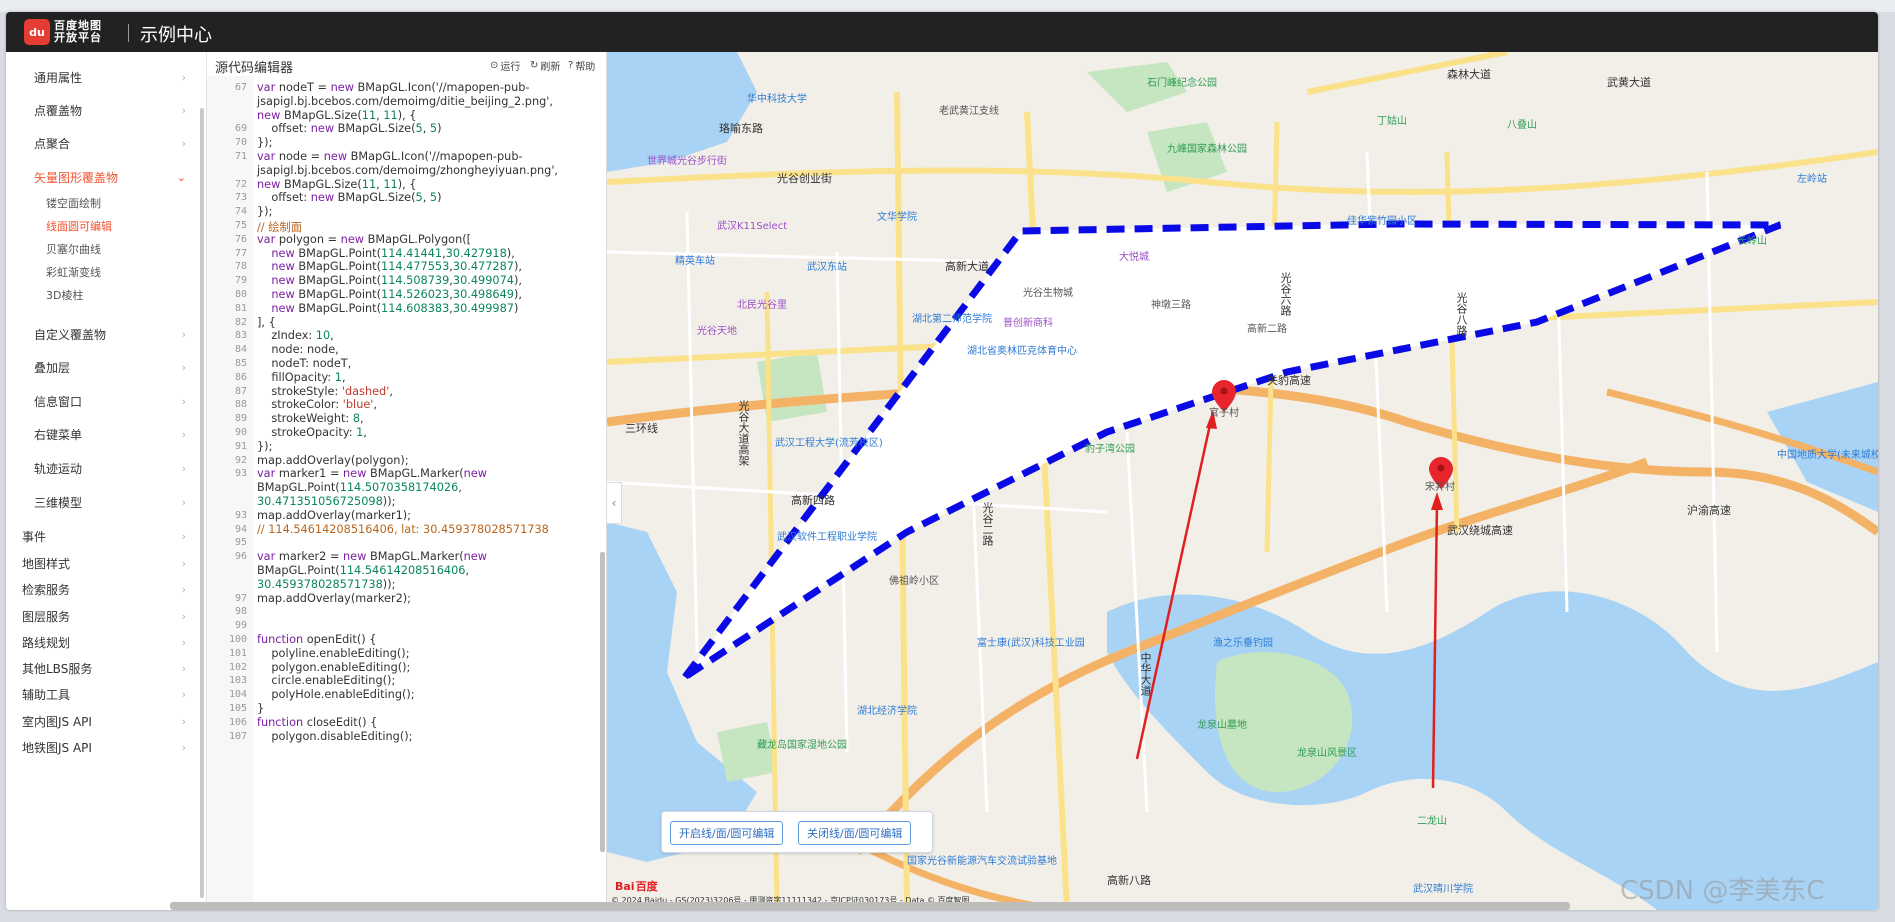  Describe the element at coordinates (102, 747) in the screenshot. I see `sidebar-item-subway-api: 地铁图JS API ›` at that location.